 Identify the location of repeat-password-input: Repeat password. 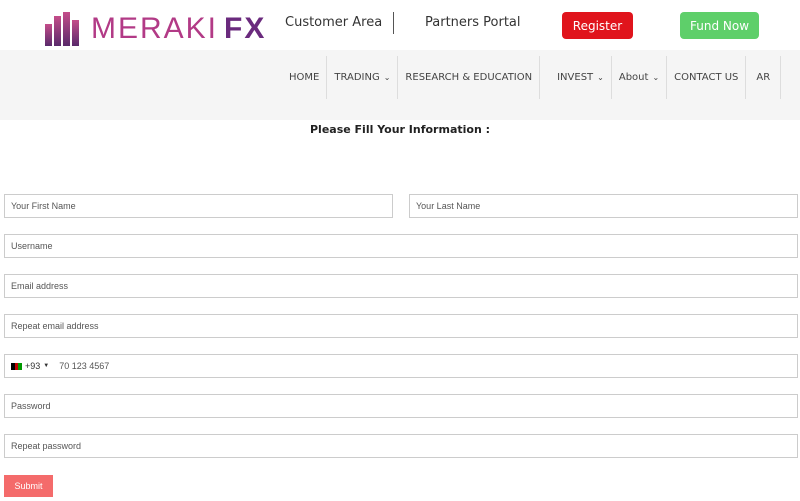
(401, 446).